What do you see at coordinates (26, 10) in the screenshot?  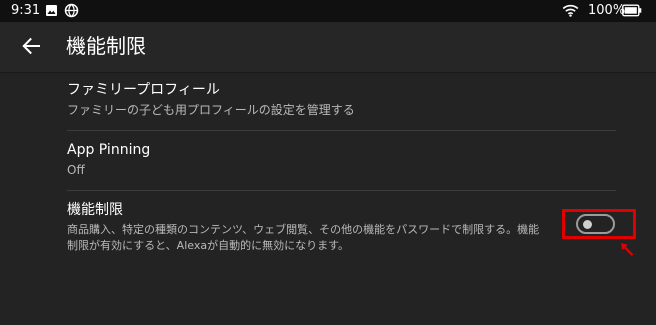 I see `status-time: 9:31` at bounding box center [26, 10].